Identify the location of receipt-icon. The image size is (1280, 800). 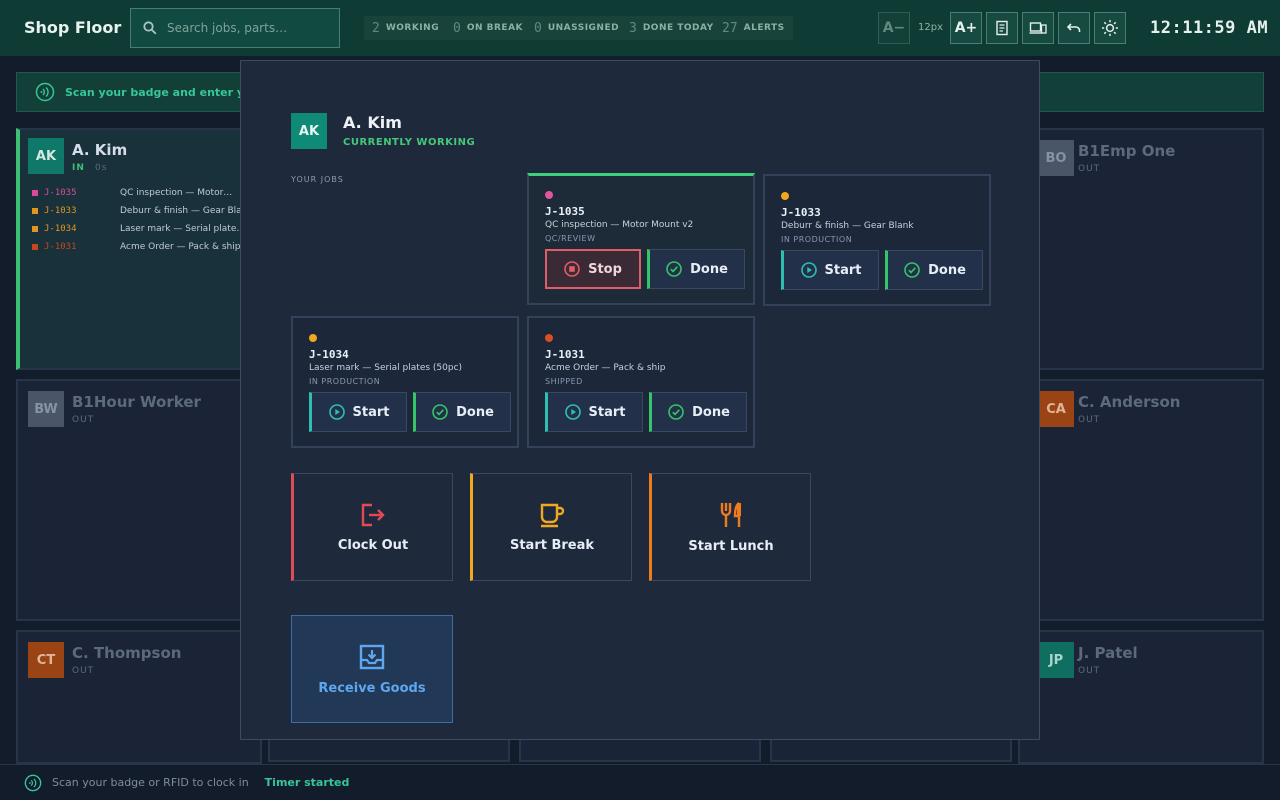
(1002, 28).